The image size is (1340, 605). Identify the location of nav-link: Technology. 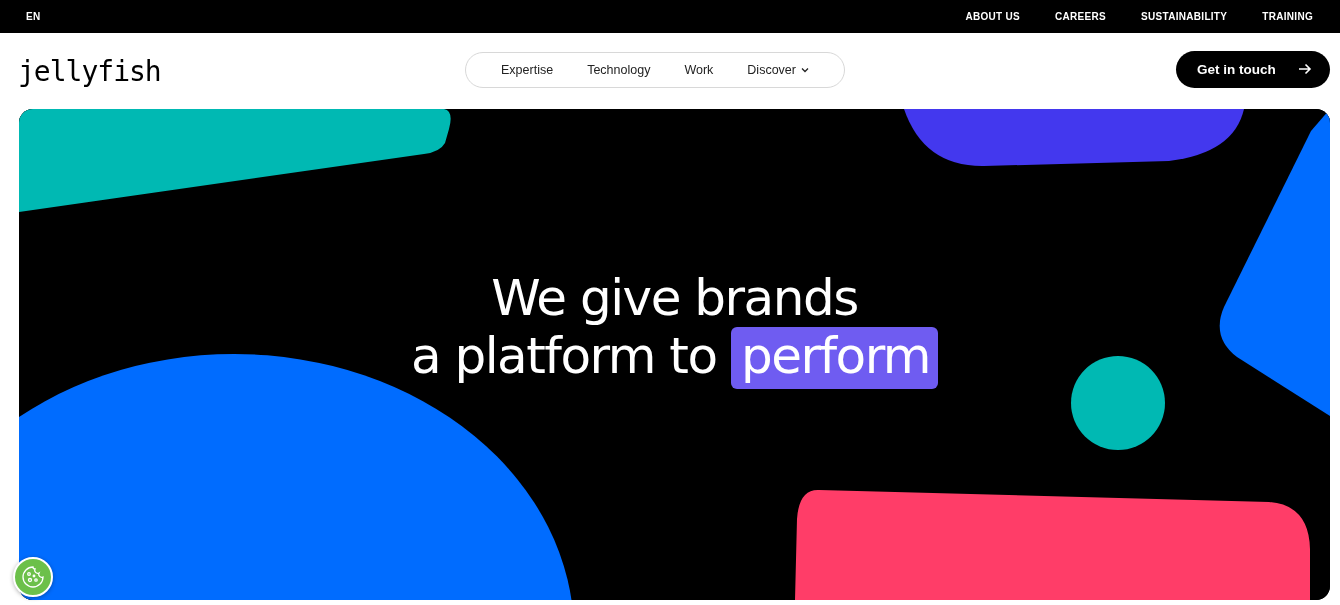
(619, 70).